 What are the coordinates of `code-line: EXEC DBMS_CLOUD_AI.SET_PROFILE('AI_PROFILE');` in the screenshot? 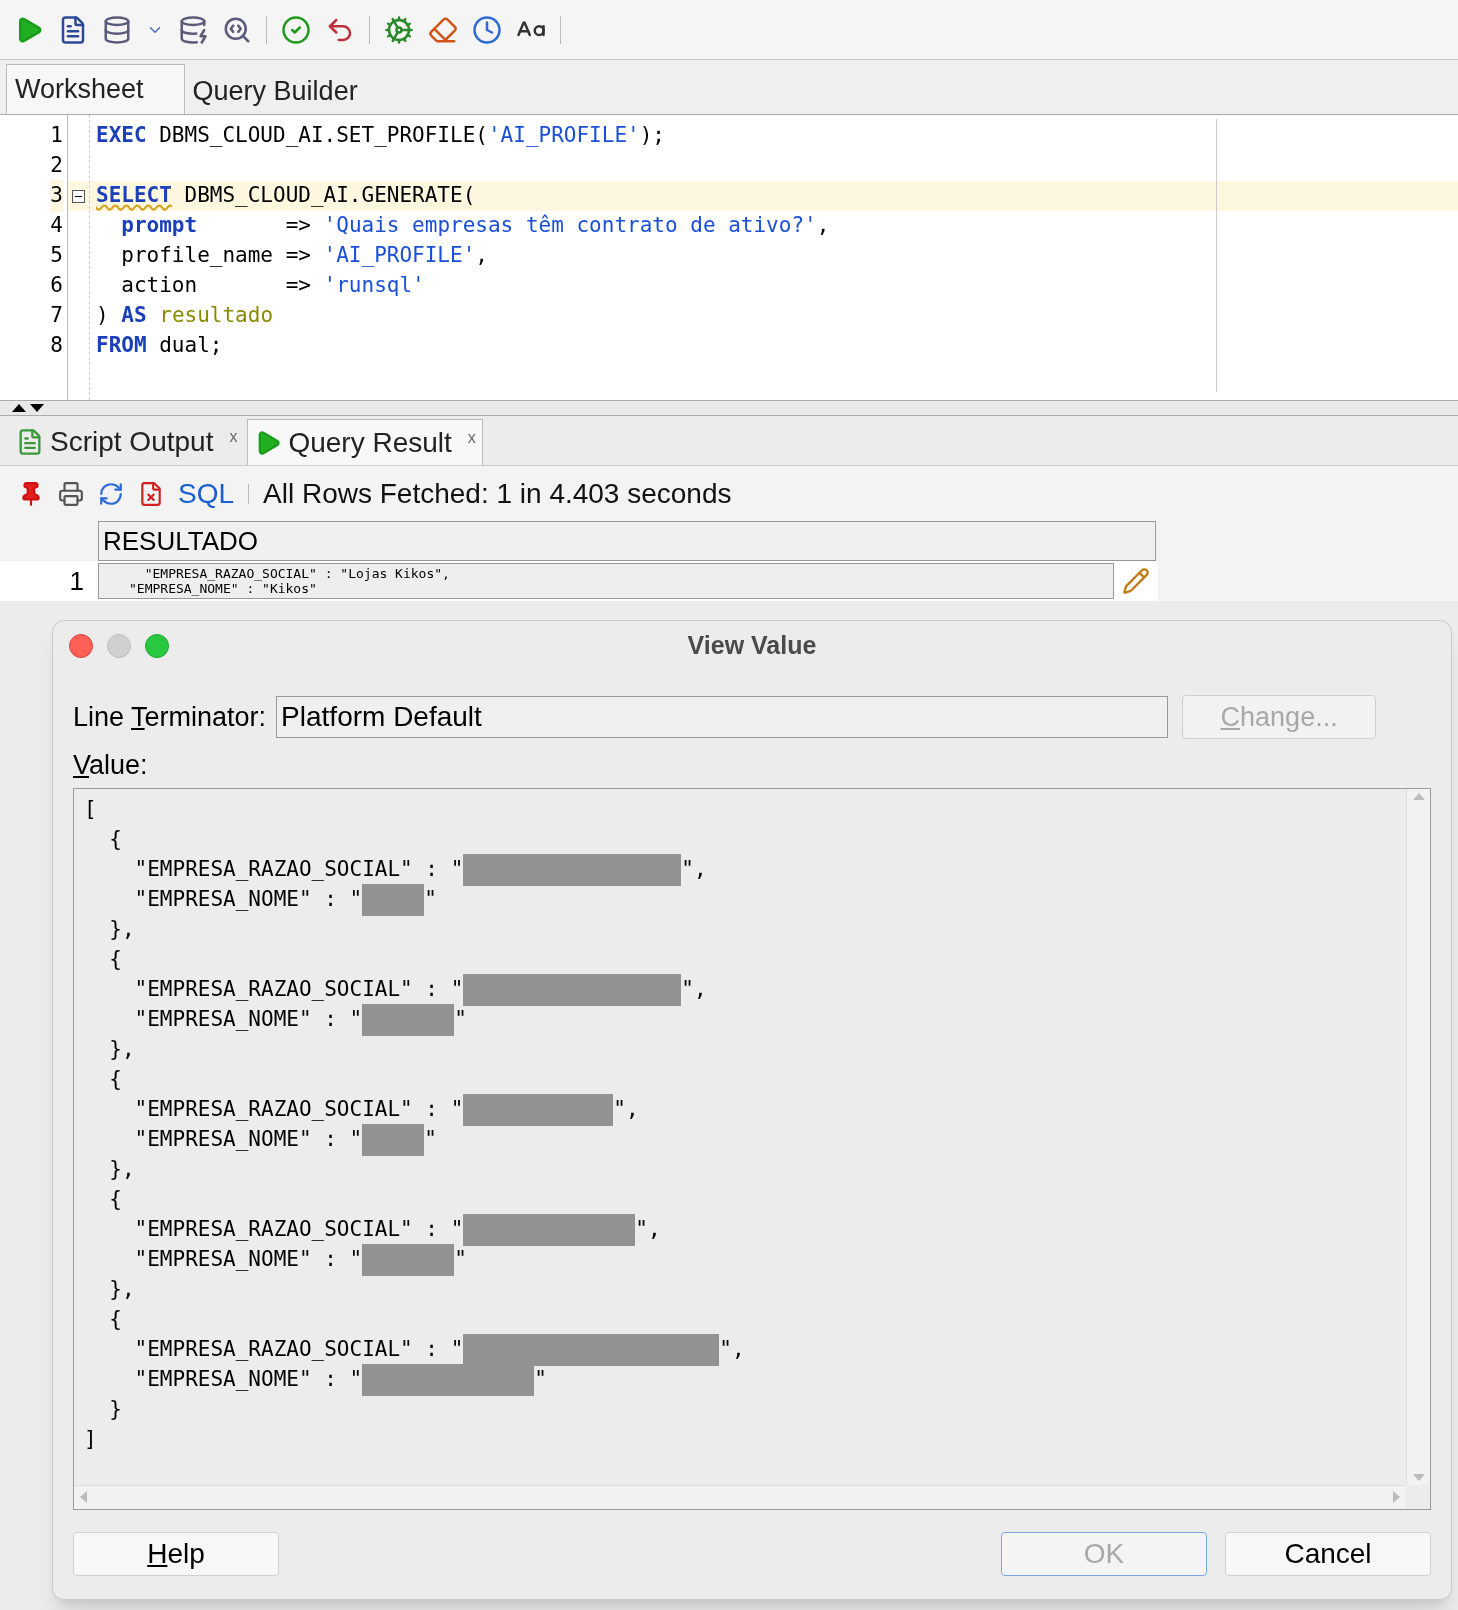 It's located at (380, 136).